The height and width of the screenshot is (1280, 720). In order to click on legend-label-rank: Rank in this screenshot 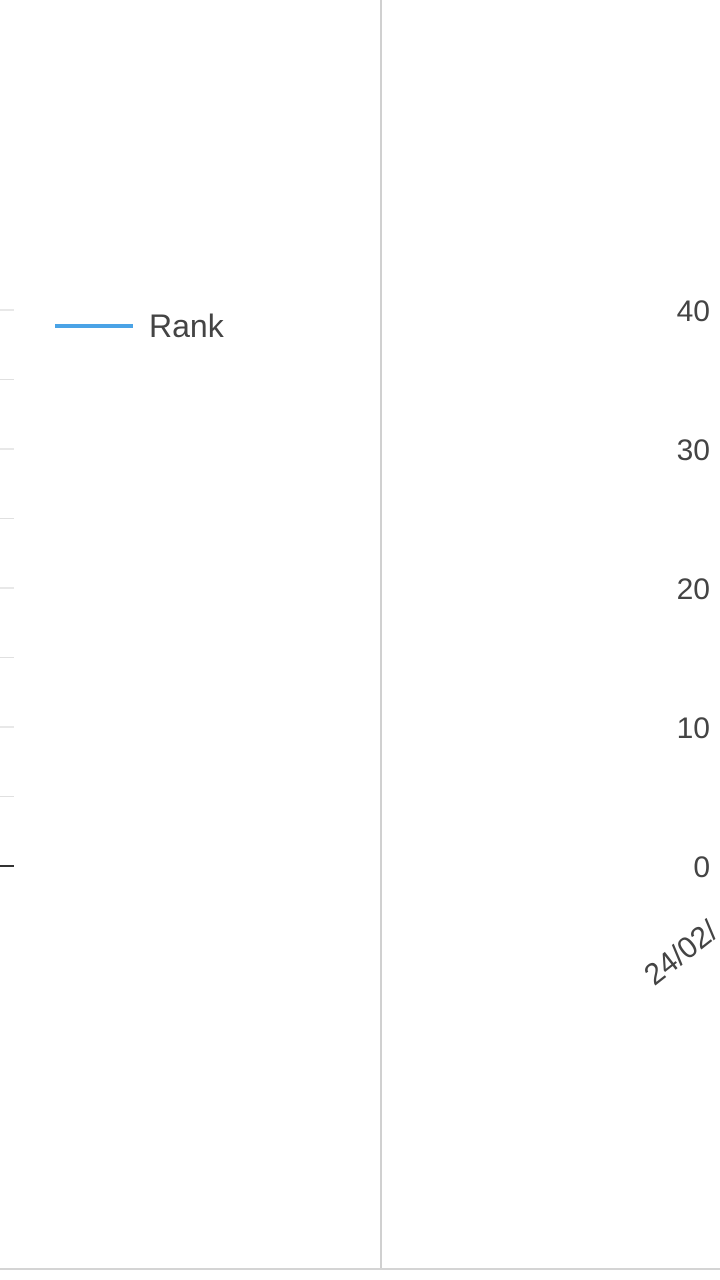, I will do `click(186, 325)`.